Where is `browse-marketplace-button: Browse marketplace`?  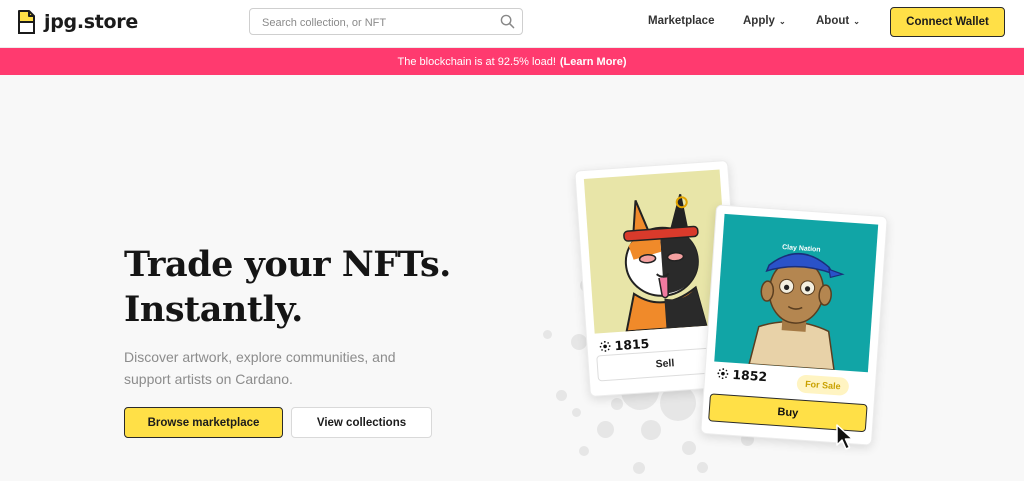
browse-marketplace-button: Browse marketplace is located at coordinates (203, 422).